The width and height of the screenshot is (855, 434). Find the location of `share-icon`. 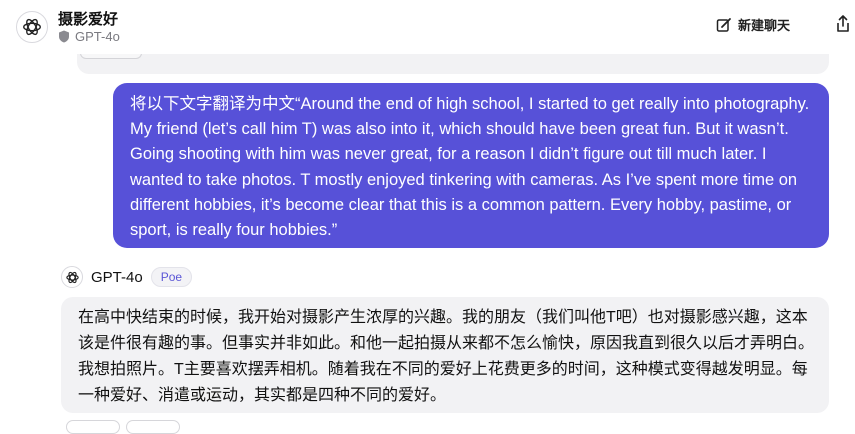

share-icon is located at coordinates (843, 23).